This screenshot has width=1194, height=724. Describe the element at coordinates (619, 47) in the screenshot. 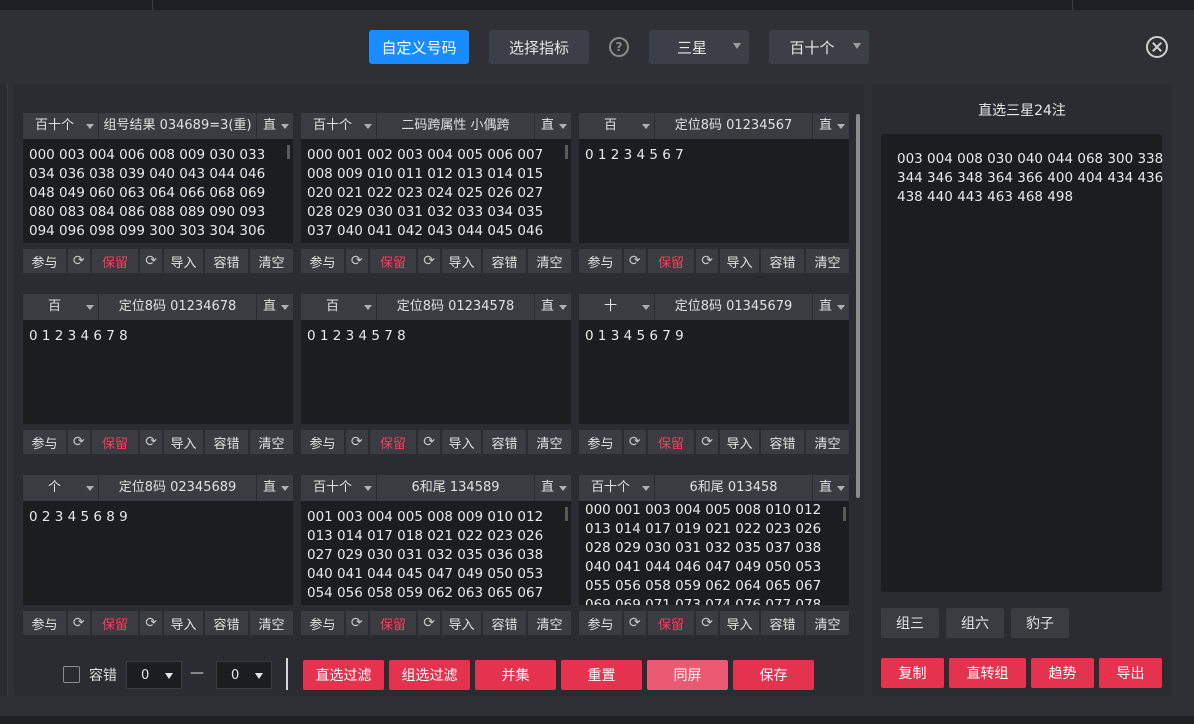

I see `help-icon: ?` at that location.